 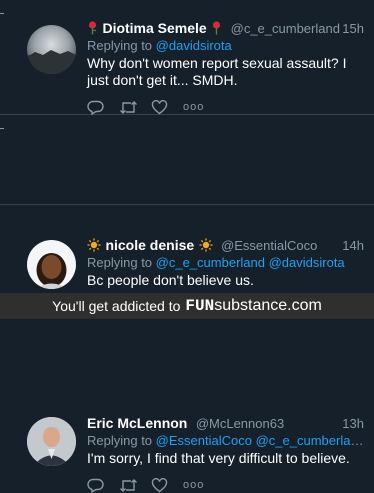 I want to click on watermark-footer: You'll get addicted to FUN substance .com, so click(x=187, y=306).